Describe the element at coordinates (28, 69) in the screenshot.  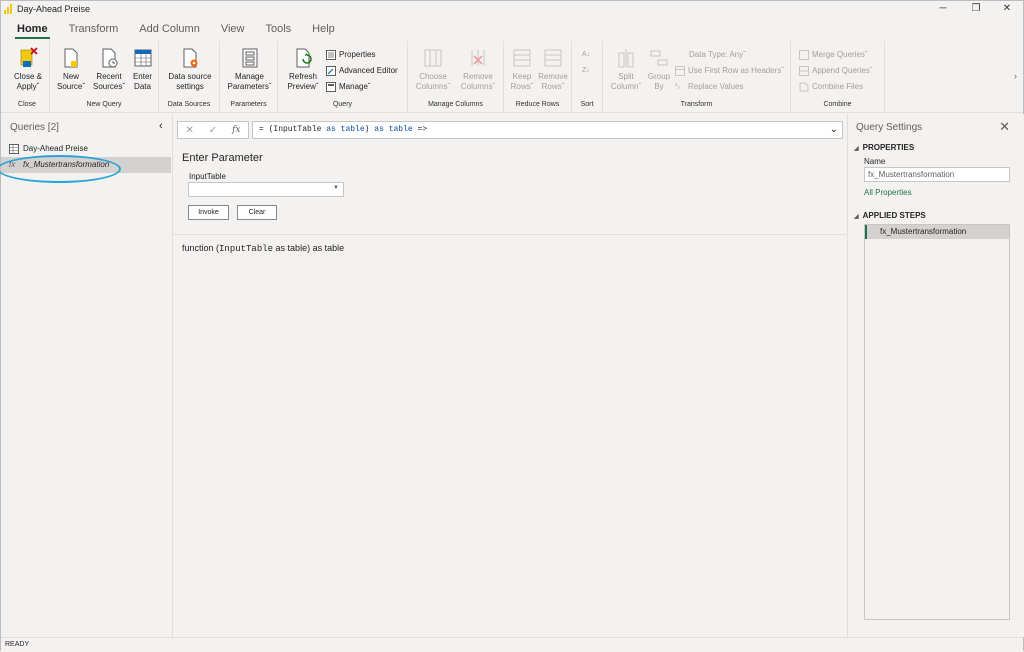
I see `close-apply-button: Close & Applyˇ` at that location.